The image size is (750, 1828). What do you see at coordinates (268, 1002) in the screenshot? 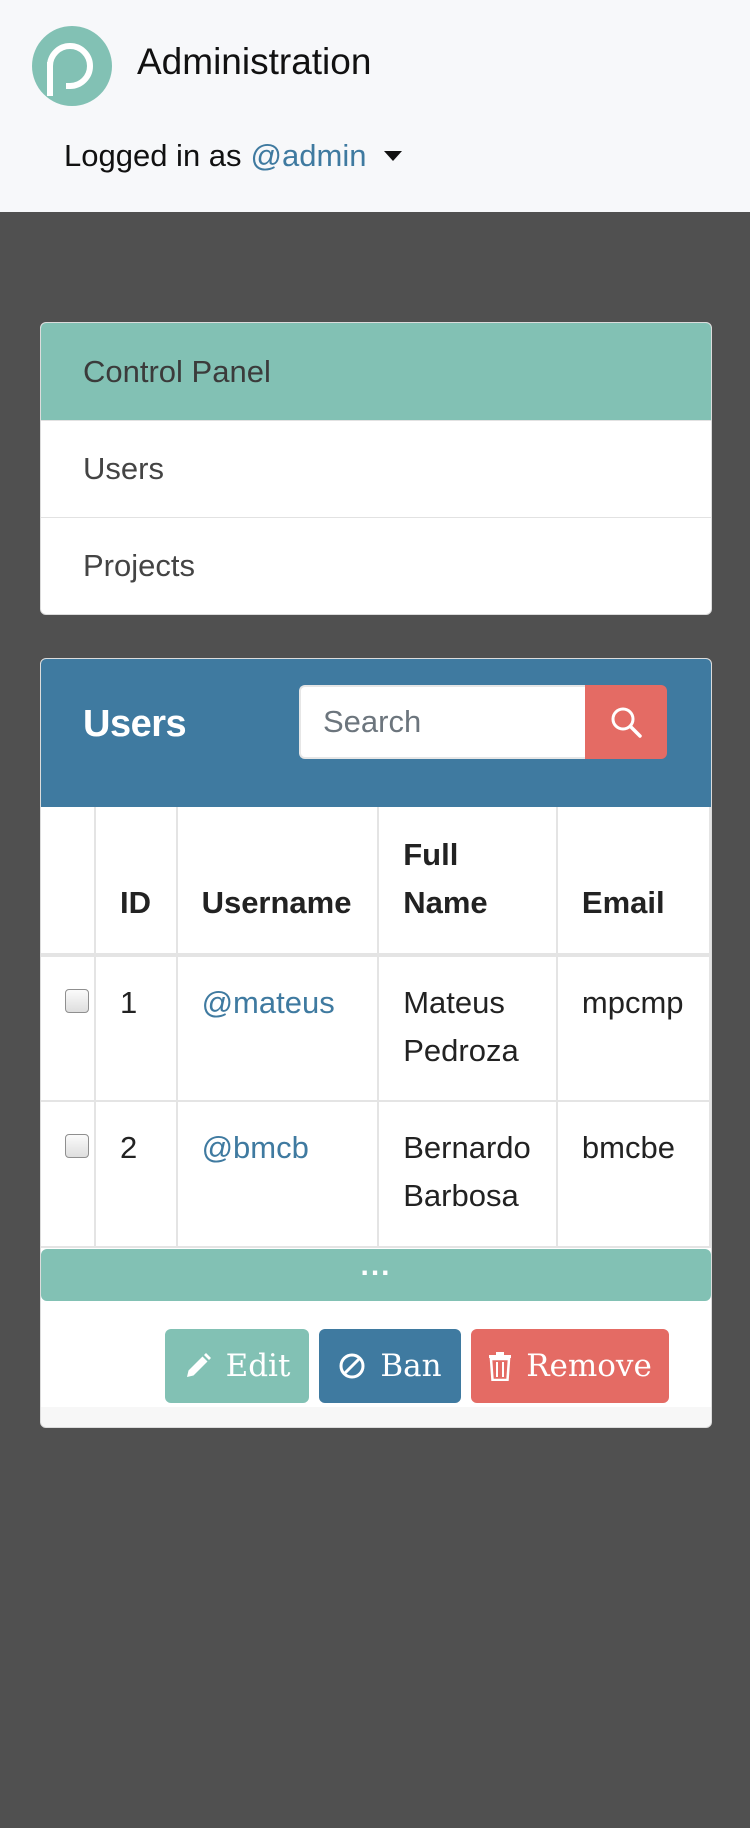
I see `username-link: @mateus` at bounding box center [268, 1002].